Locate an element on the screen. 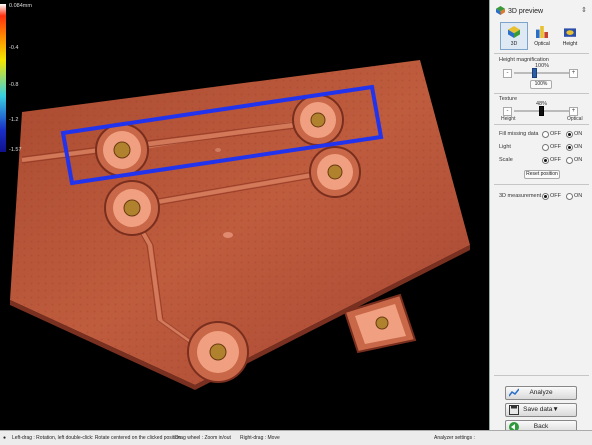 The width and height of the screenshot is (592, 445). tab-3d: 3D is located at coordinates (514, 36).